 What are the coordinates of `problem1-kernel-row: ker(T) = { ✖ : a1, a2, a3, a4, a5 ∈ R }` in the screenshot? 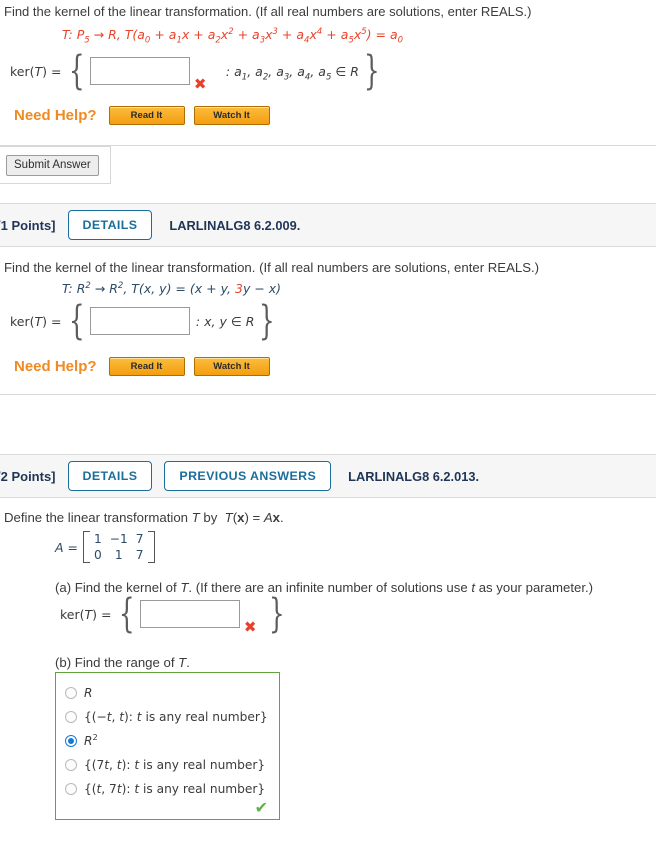 It's located at (197, 71).